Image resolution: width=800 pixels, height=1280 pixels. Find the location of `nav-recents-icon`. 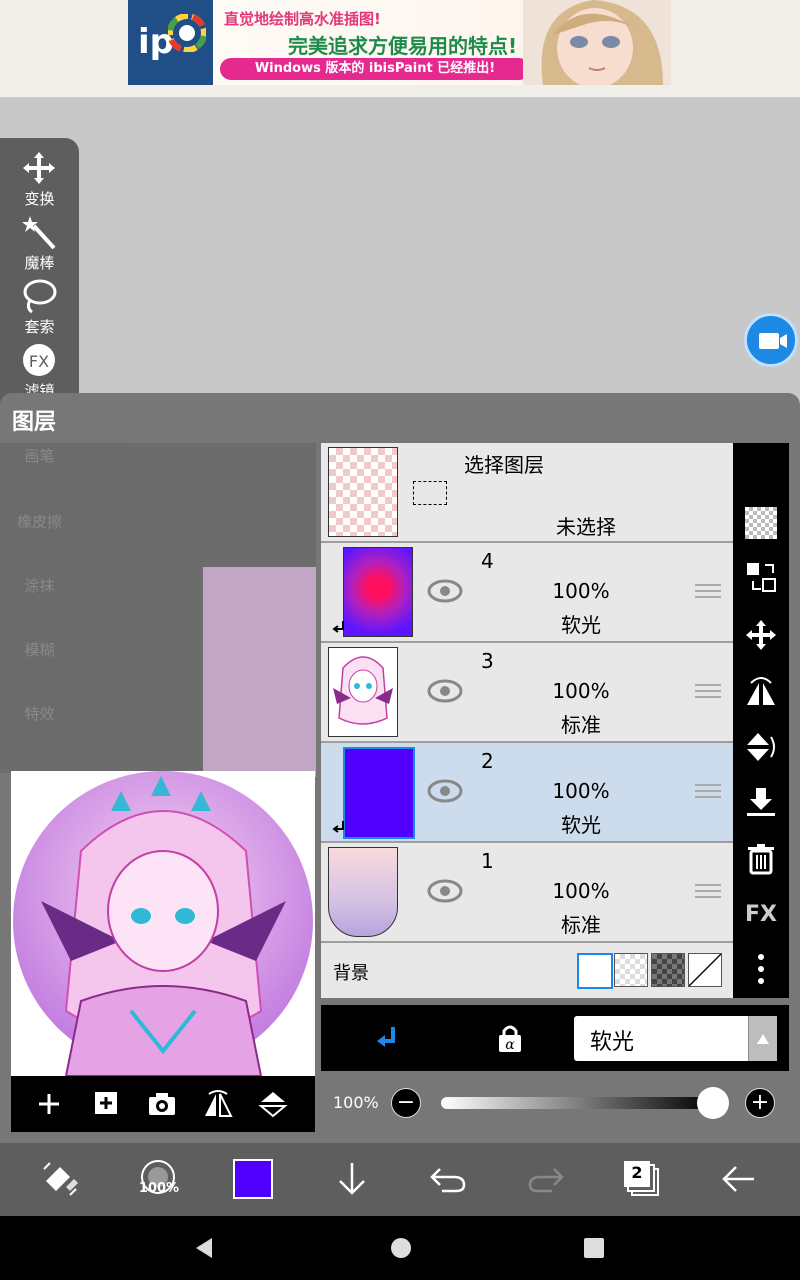

nav-recents-icon is located at coordinates (594, 1248).